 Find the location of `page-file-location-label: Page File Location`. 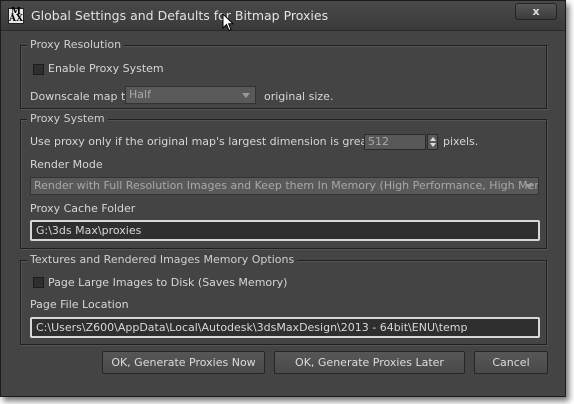

page-file-location-label: Page File Location is located at coordinates (79, 304).